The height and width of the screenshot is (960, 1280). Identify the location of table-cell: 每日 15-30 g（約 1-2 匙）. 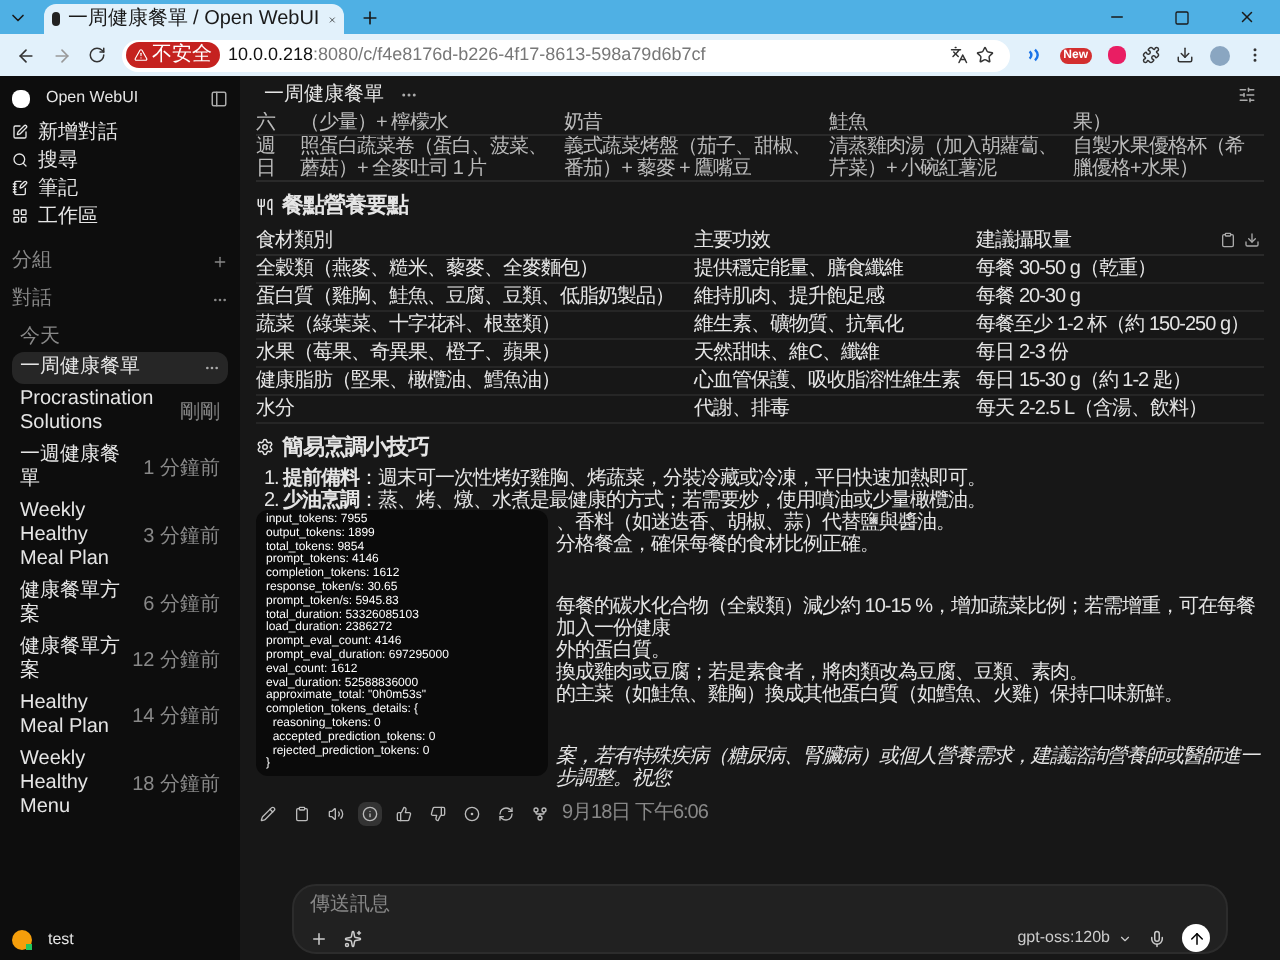
(1120, 380).